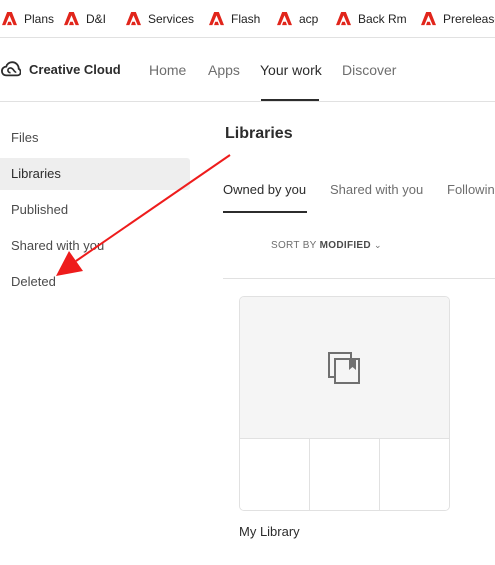 The height and width of the screenshot is (565, 495). What do you see at coordinates (369, 70) in the screenshot?
I see `nav-discover: Discover` at bounding box center [369, 70].